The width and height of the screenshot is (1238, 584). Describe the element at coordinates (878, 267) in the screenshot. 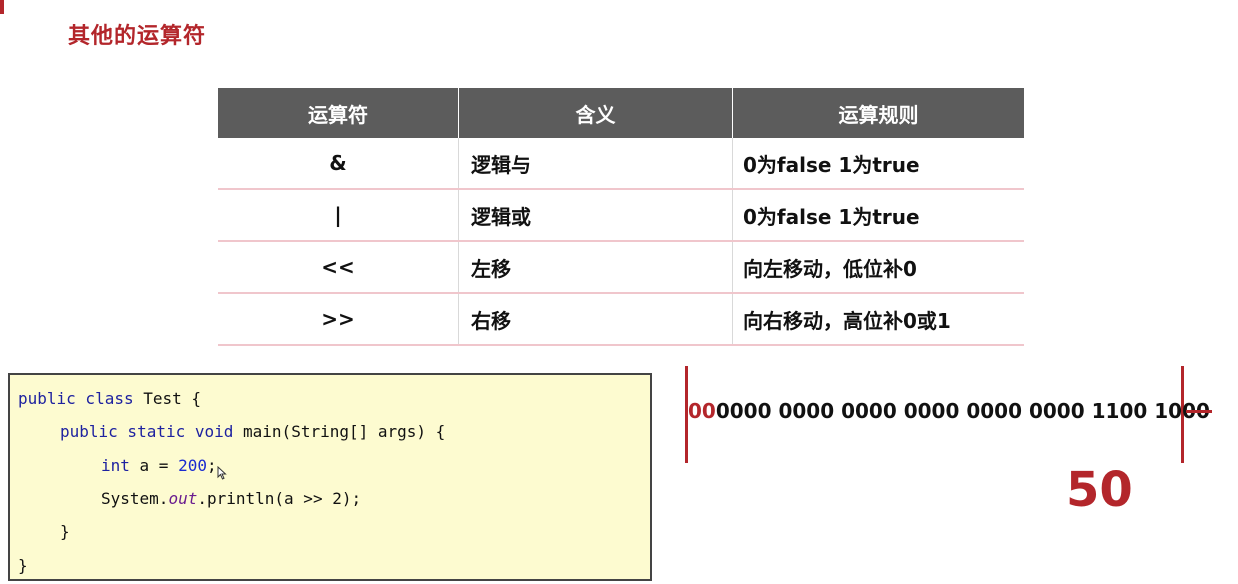

I see `cell-rule: 向左移动，低位补0` at that location.